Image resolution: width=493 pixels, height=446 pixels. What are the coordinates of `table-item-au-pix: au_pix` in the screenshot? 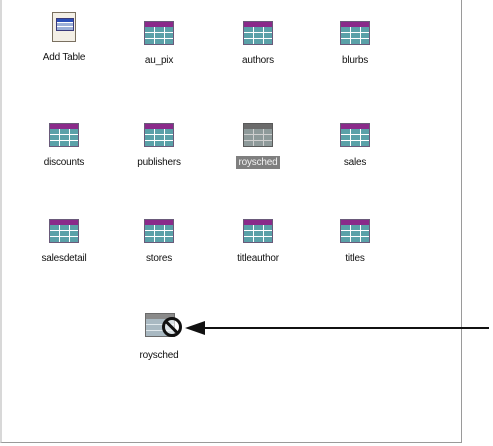 It's located at (159, 44).